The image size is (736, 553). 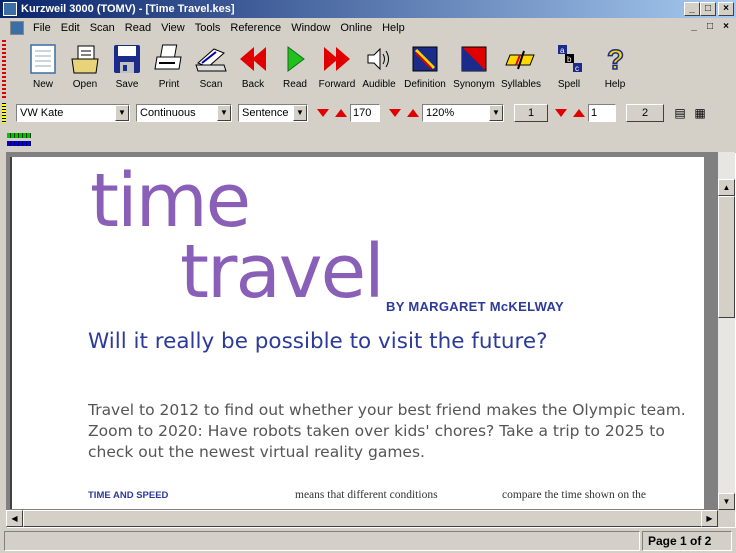 What do you see at coordinates (138, 28) in the screenshot?
I see `menu-read: Read` at bounding box center [138, 28].